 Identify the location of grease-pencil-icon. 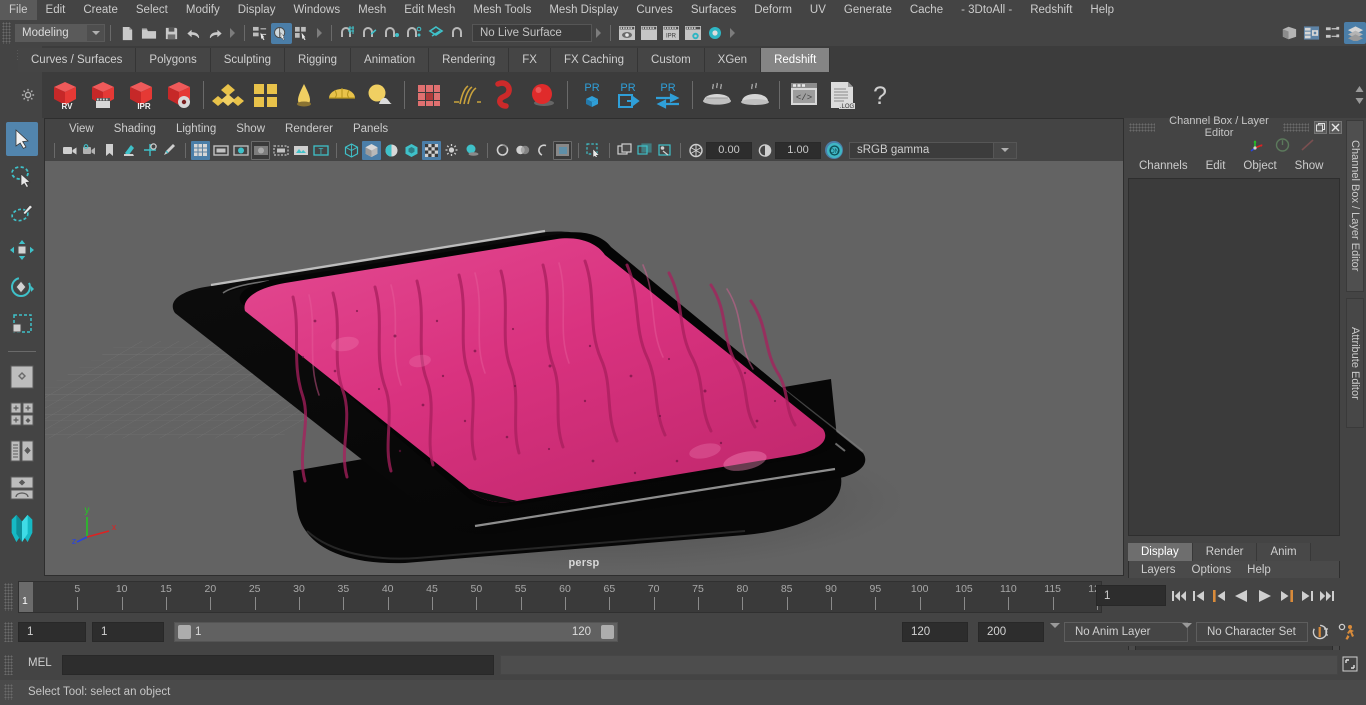
(169, 150).